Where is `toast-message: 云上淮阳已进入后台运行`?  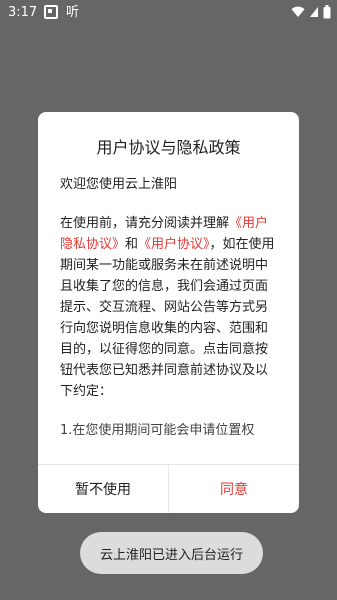
toast-message: 云上淮阳已进入后台运行 is located at coordinates (171, 553).